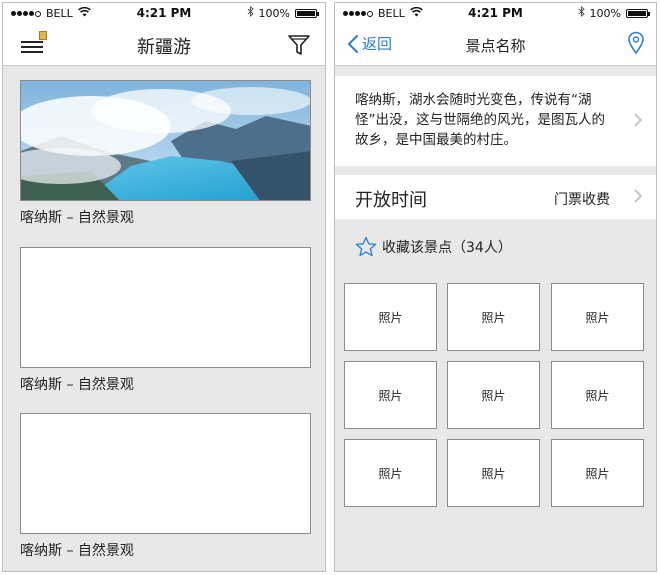  Describe the element at coordinates (495, 197) in the screenshot. I see `opening-hours-row: 开放时间 门票收费` at that location.